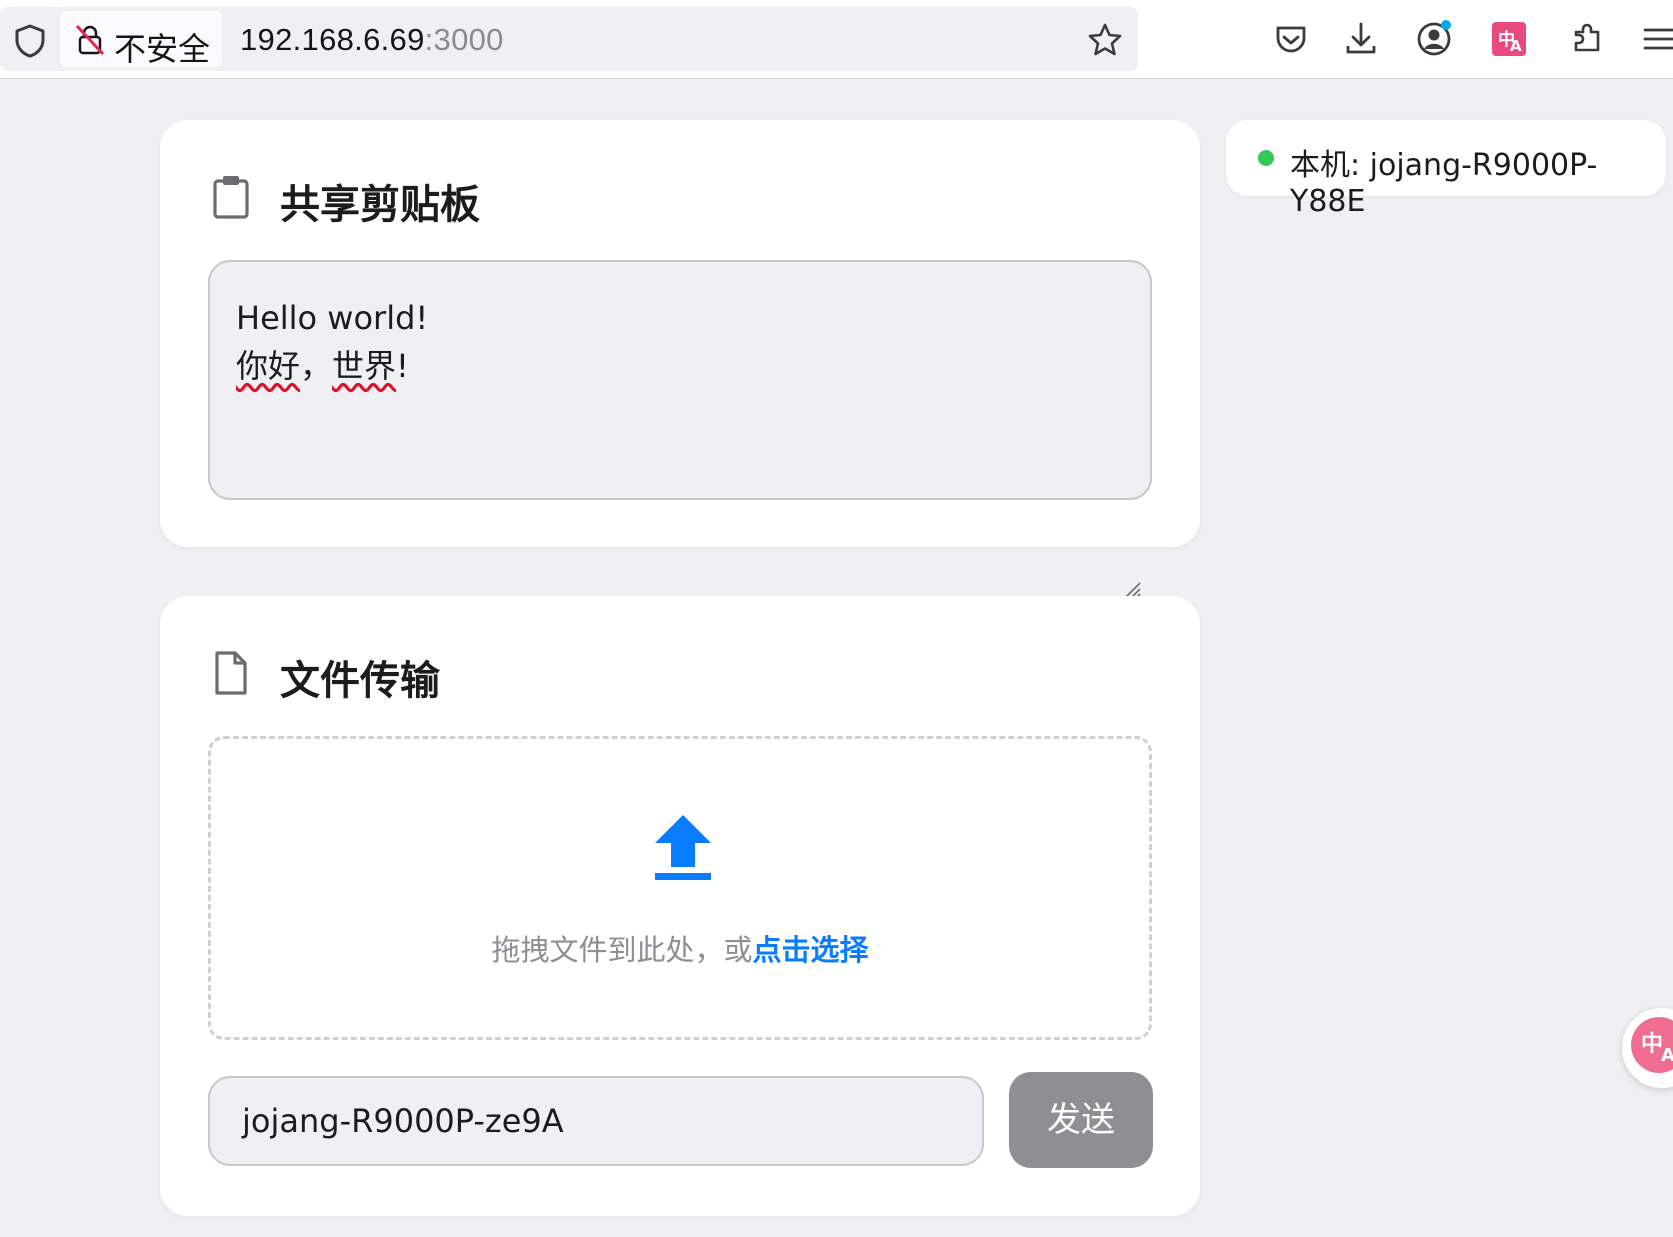  I want to click on drop-prompt: 拖拽文件到此处，或点击选择, so click(680, 948).